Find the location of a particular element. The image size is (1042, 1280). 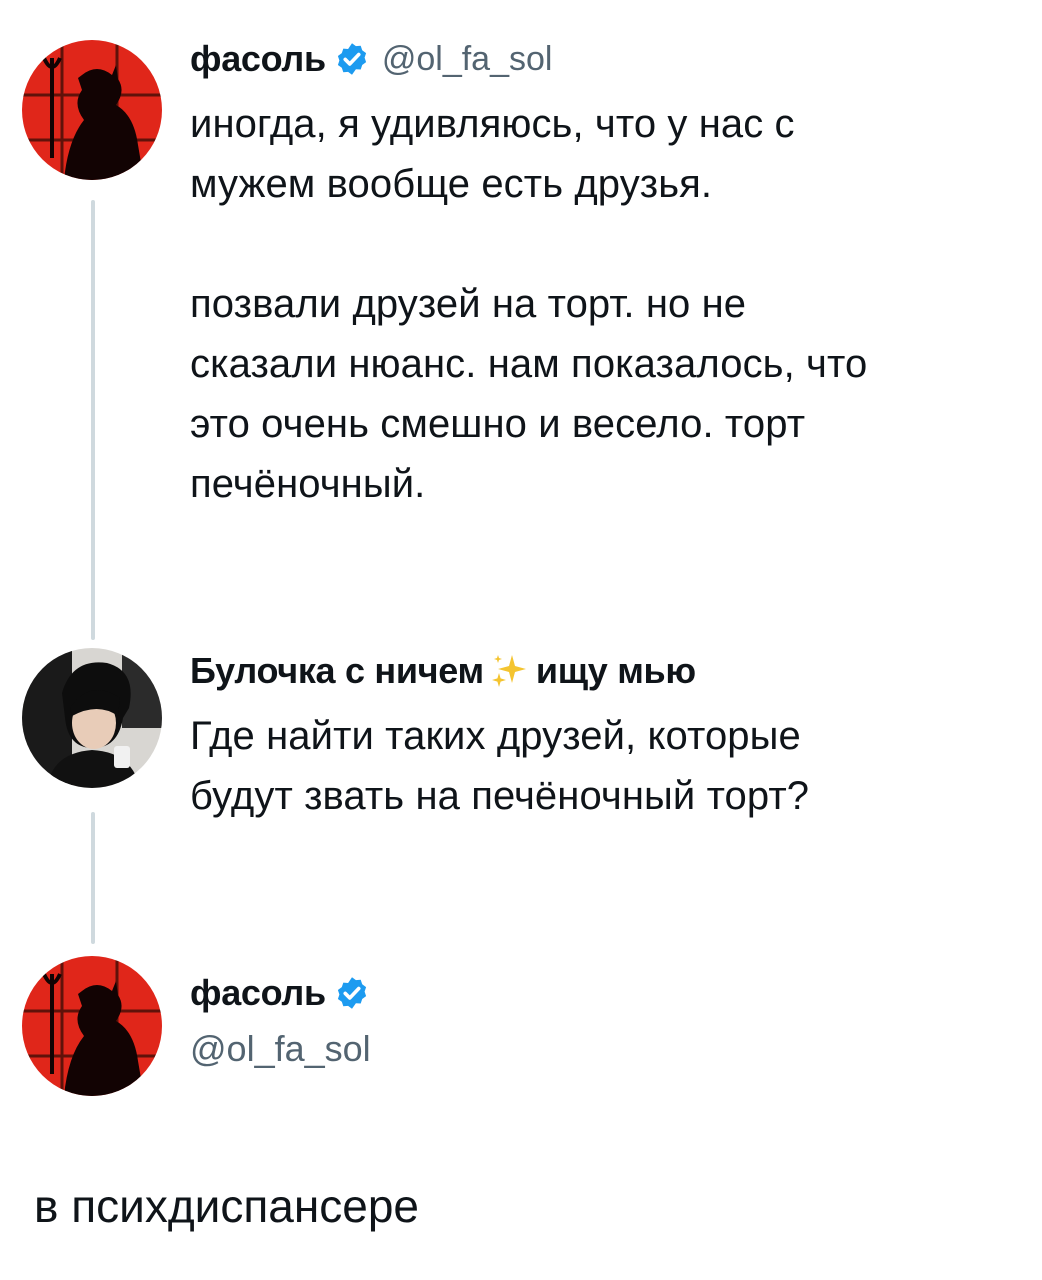

post-header: фасоль @ol_fa_sol is located at coordinates (596, 59).